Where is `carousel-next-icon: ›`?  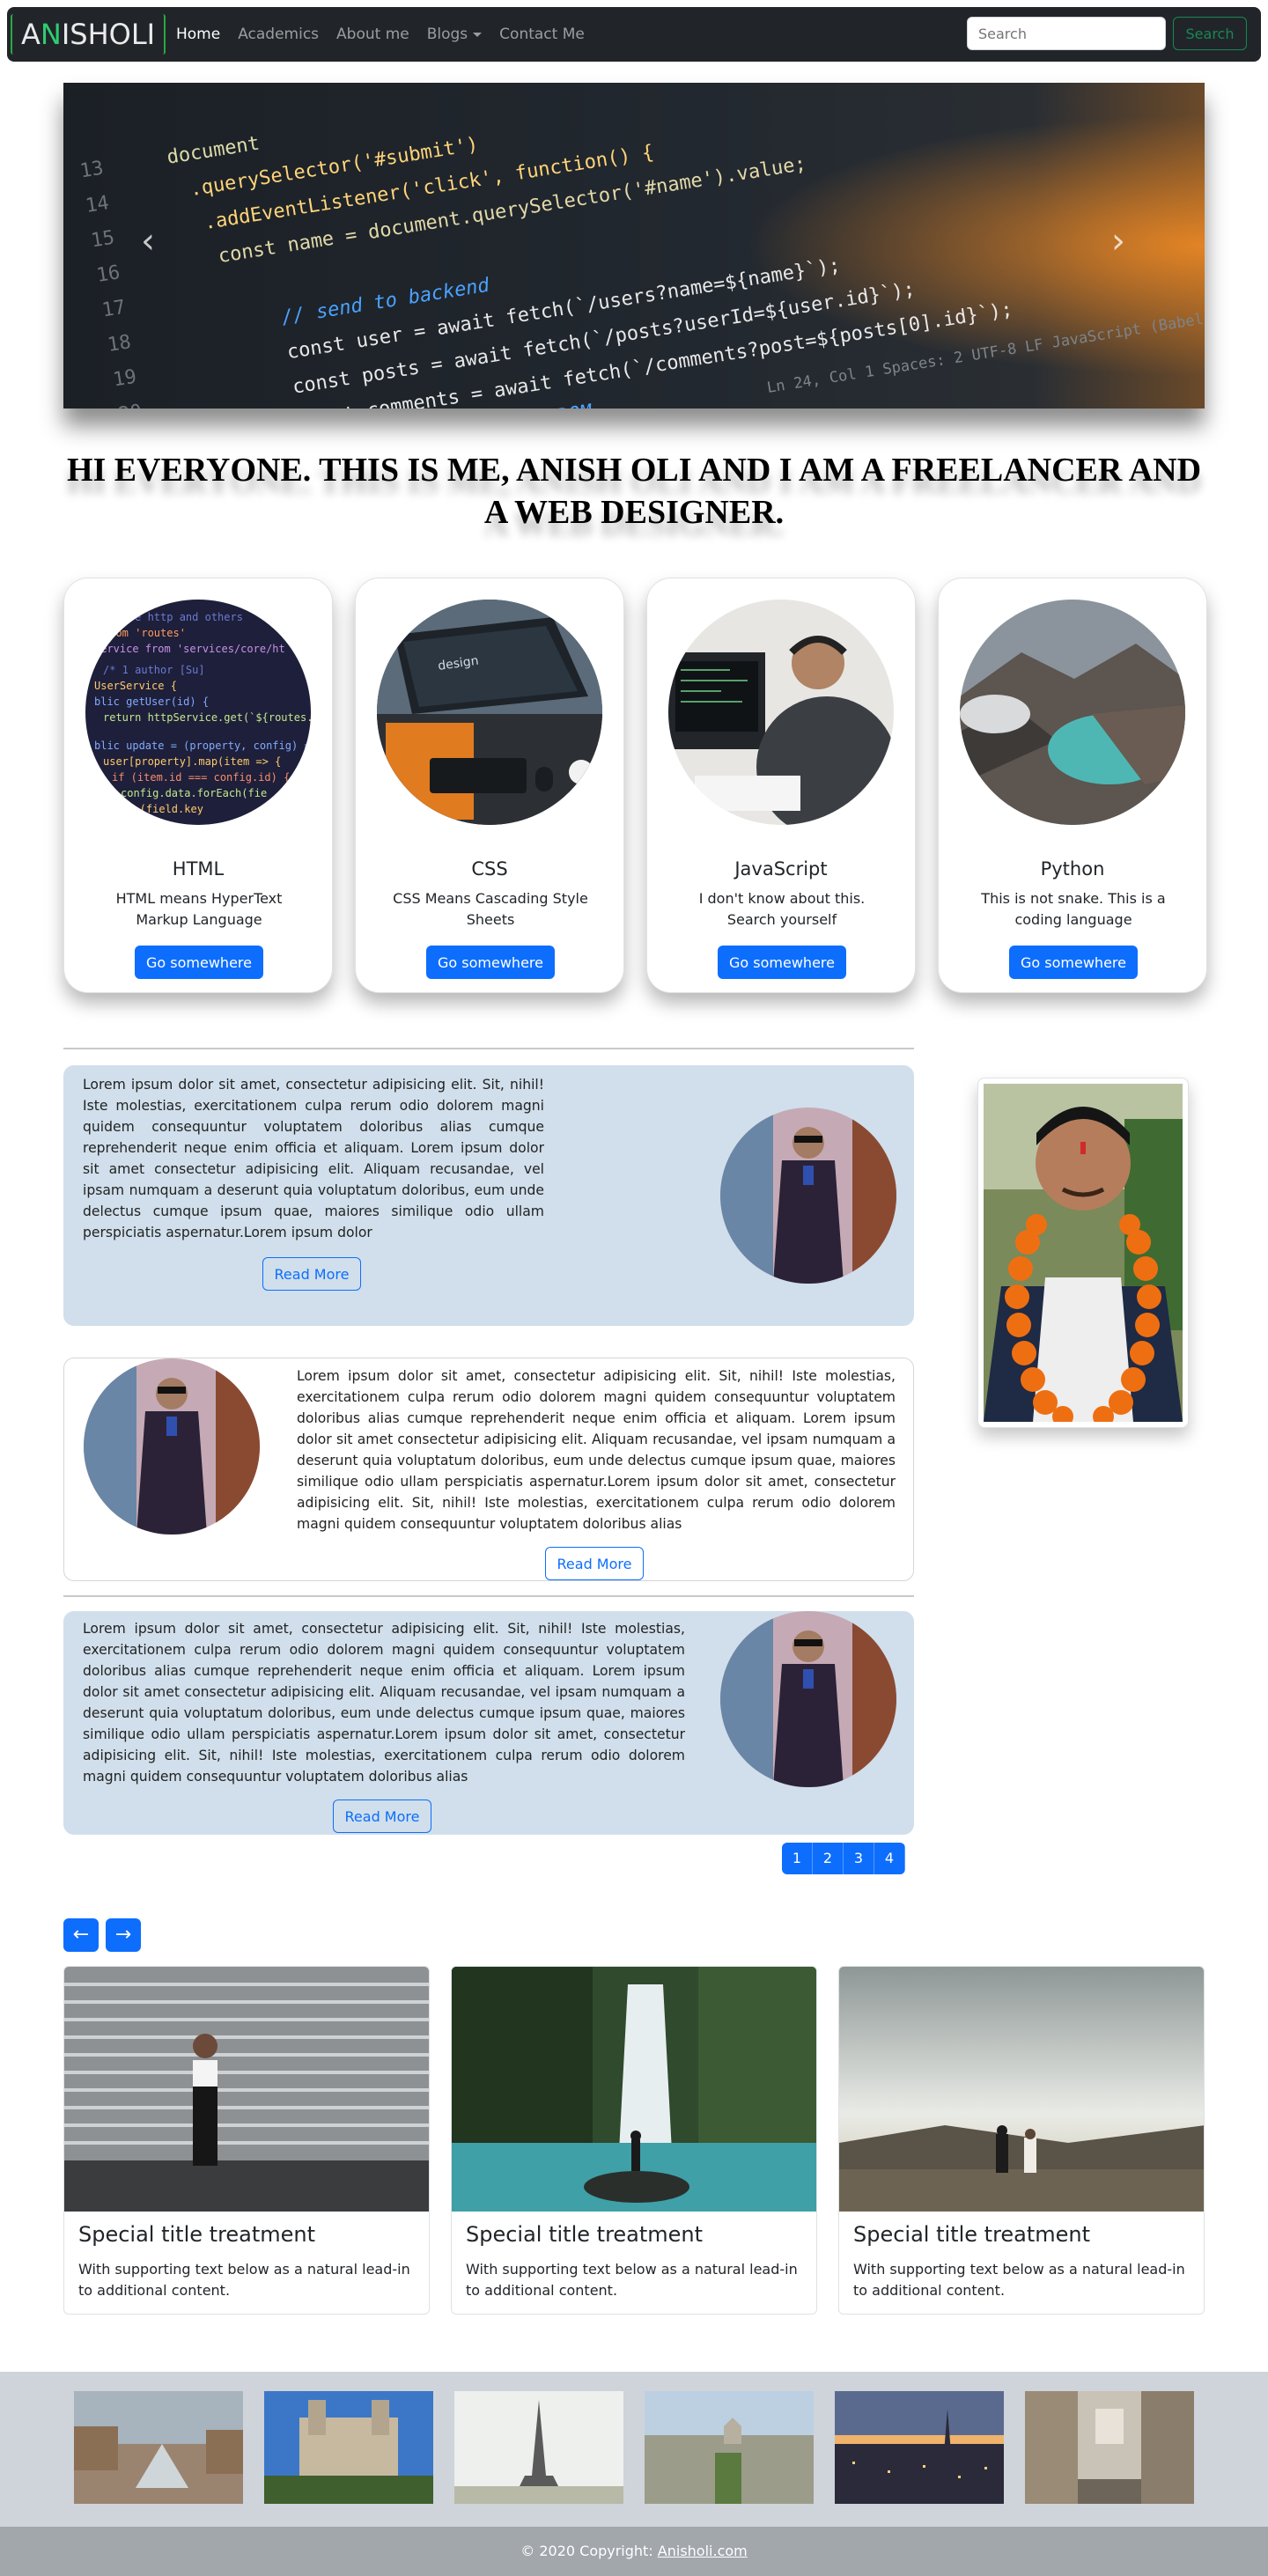 carousel-next-icon: › is located at coordinates (1118, 241).